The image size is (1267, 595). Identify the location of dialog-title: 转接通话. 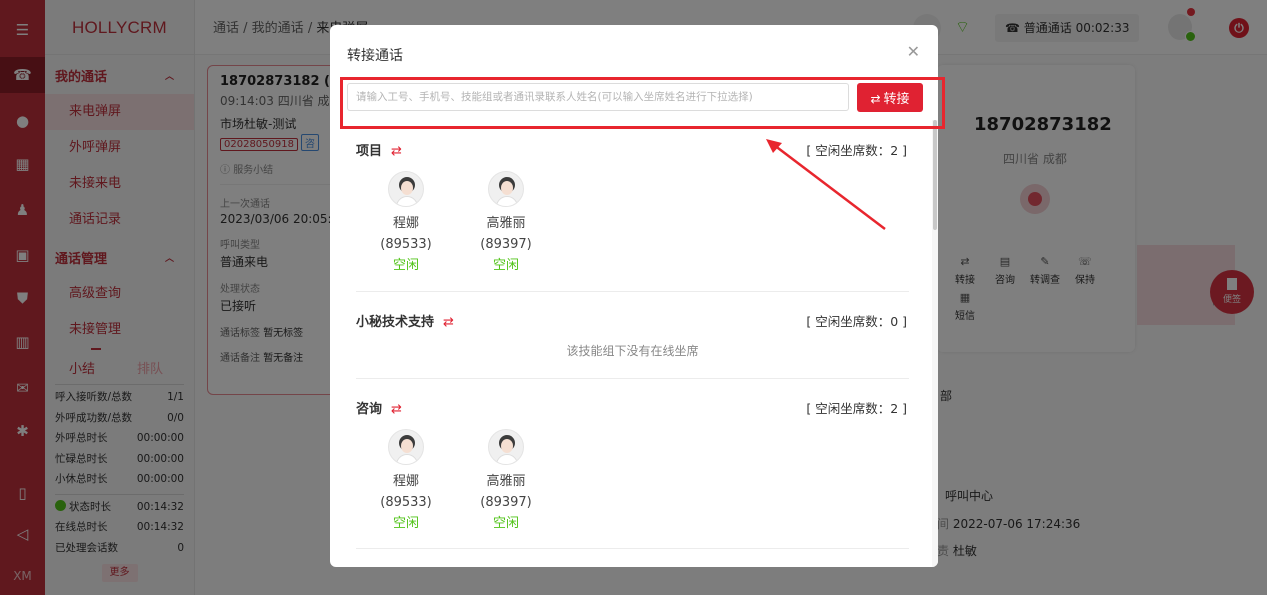
(375, 56).